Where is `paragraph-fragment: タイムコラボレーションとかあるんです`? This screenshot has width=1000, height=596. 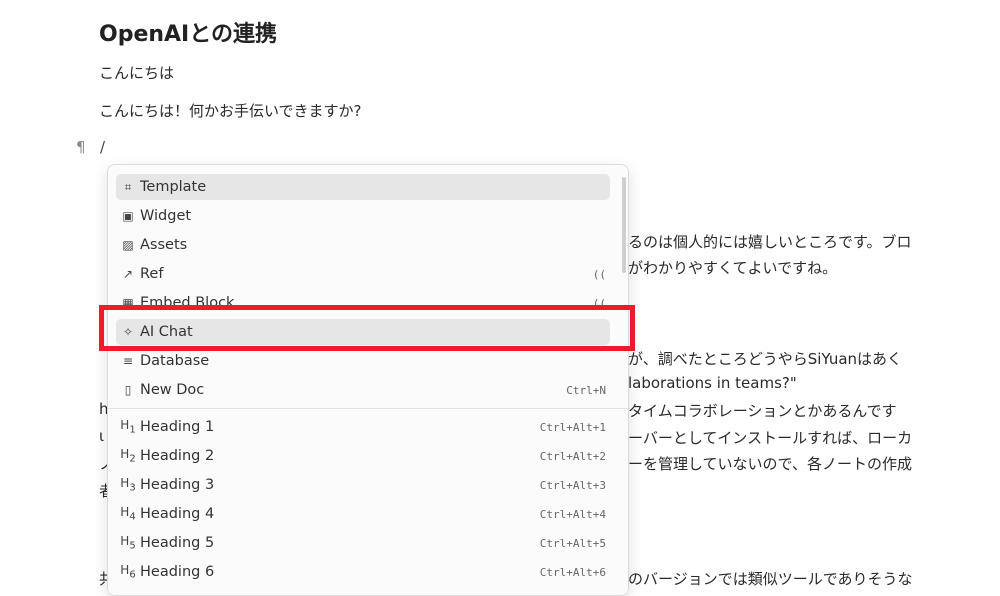
paragraph-fragment: タイムコラボレーションとかあるんです is located at coordinates (762, 411).